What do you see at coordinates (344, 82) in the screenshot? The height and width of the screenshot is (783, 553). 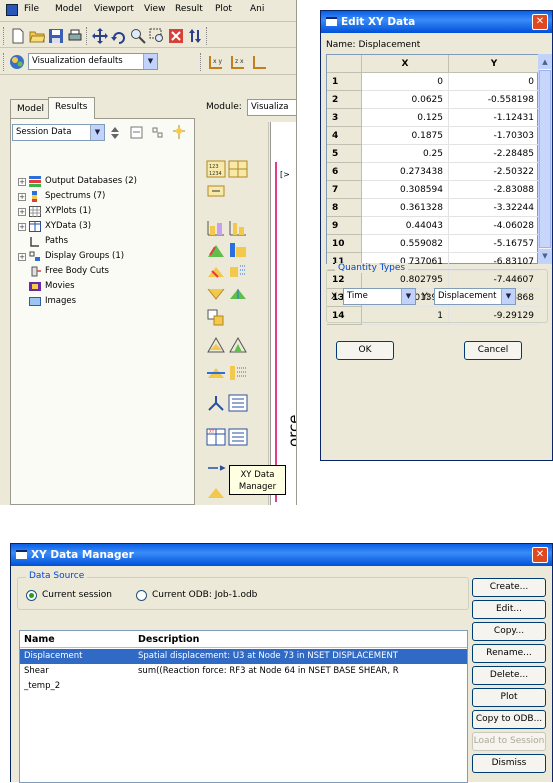 I see `row-number: 1` at bounding box center [344, 82].